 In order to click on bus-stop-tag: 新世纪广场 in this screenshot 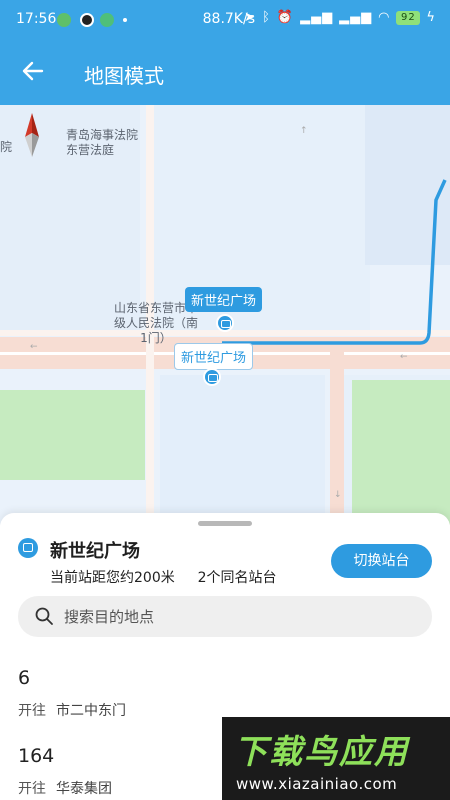, I will do `click(214, 356)`.